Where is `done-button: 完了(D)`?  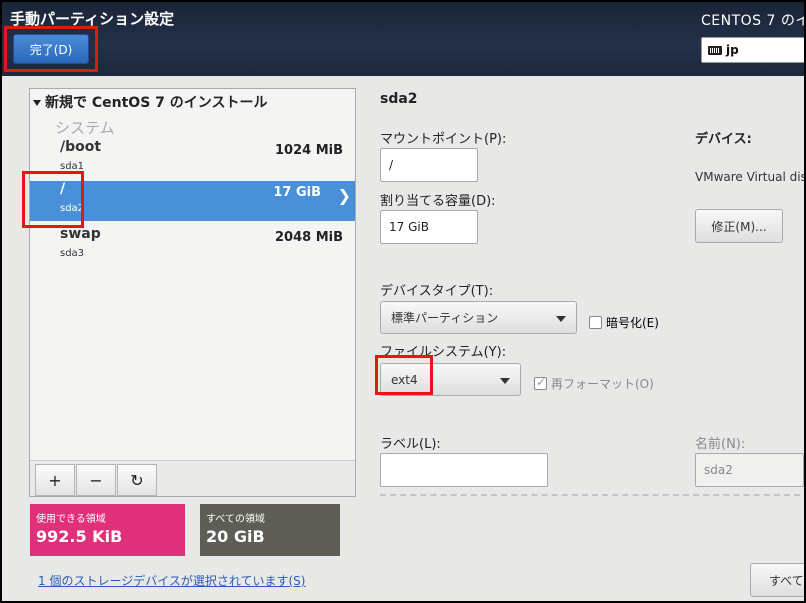 done-button: 完了(D) is located at coordinates (51, 49).